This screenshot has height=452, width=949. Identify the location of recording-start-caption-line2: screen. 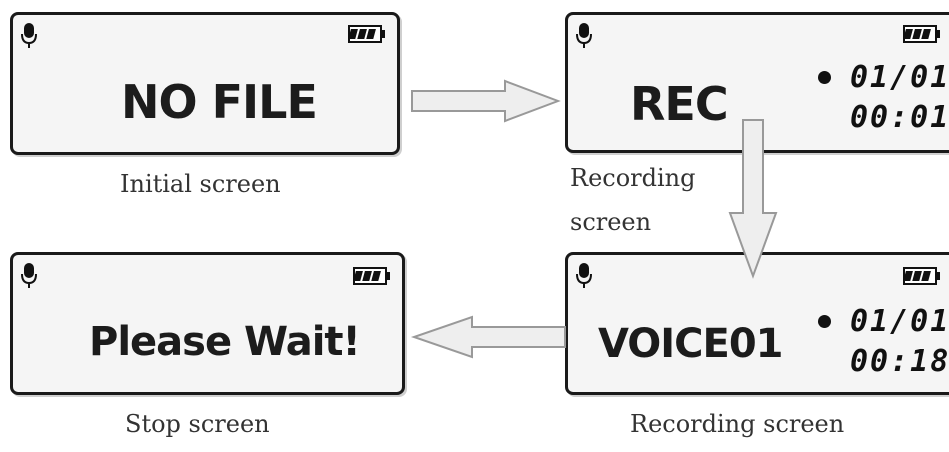
(611, 222).